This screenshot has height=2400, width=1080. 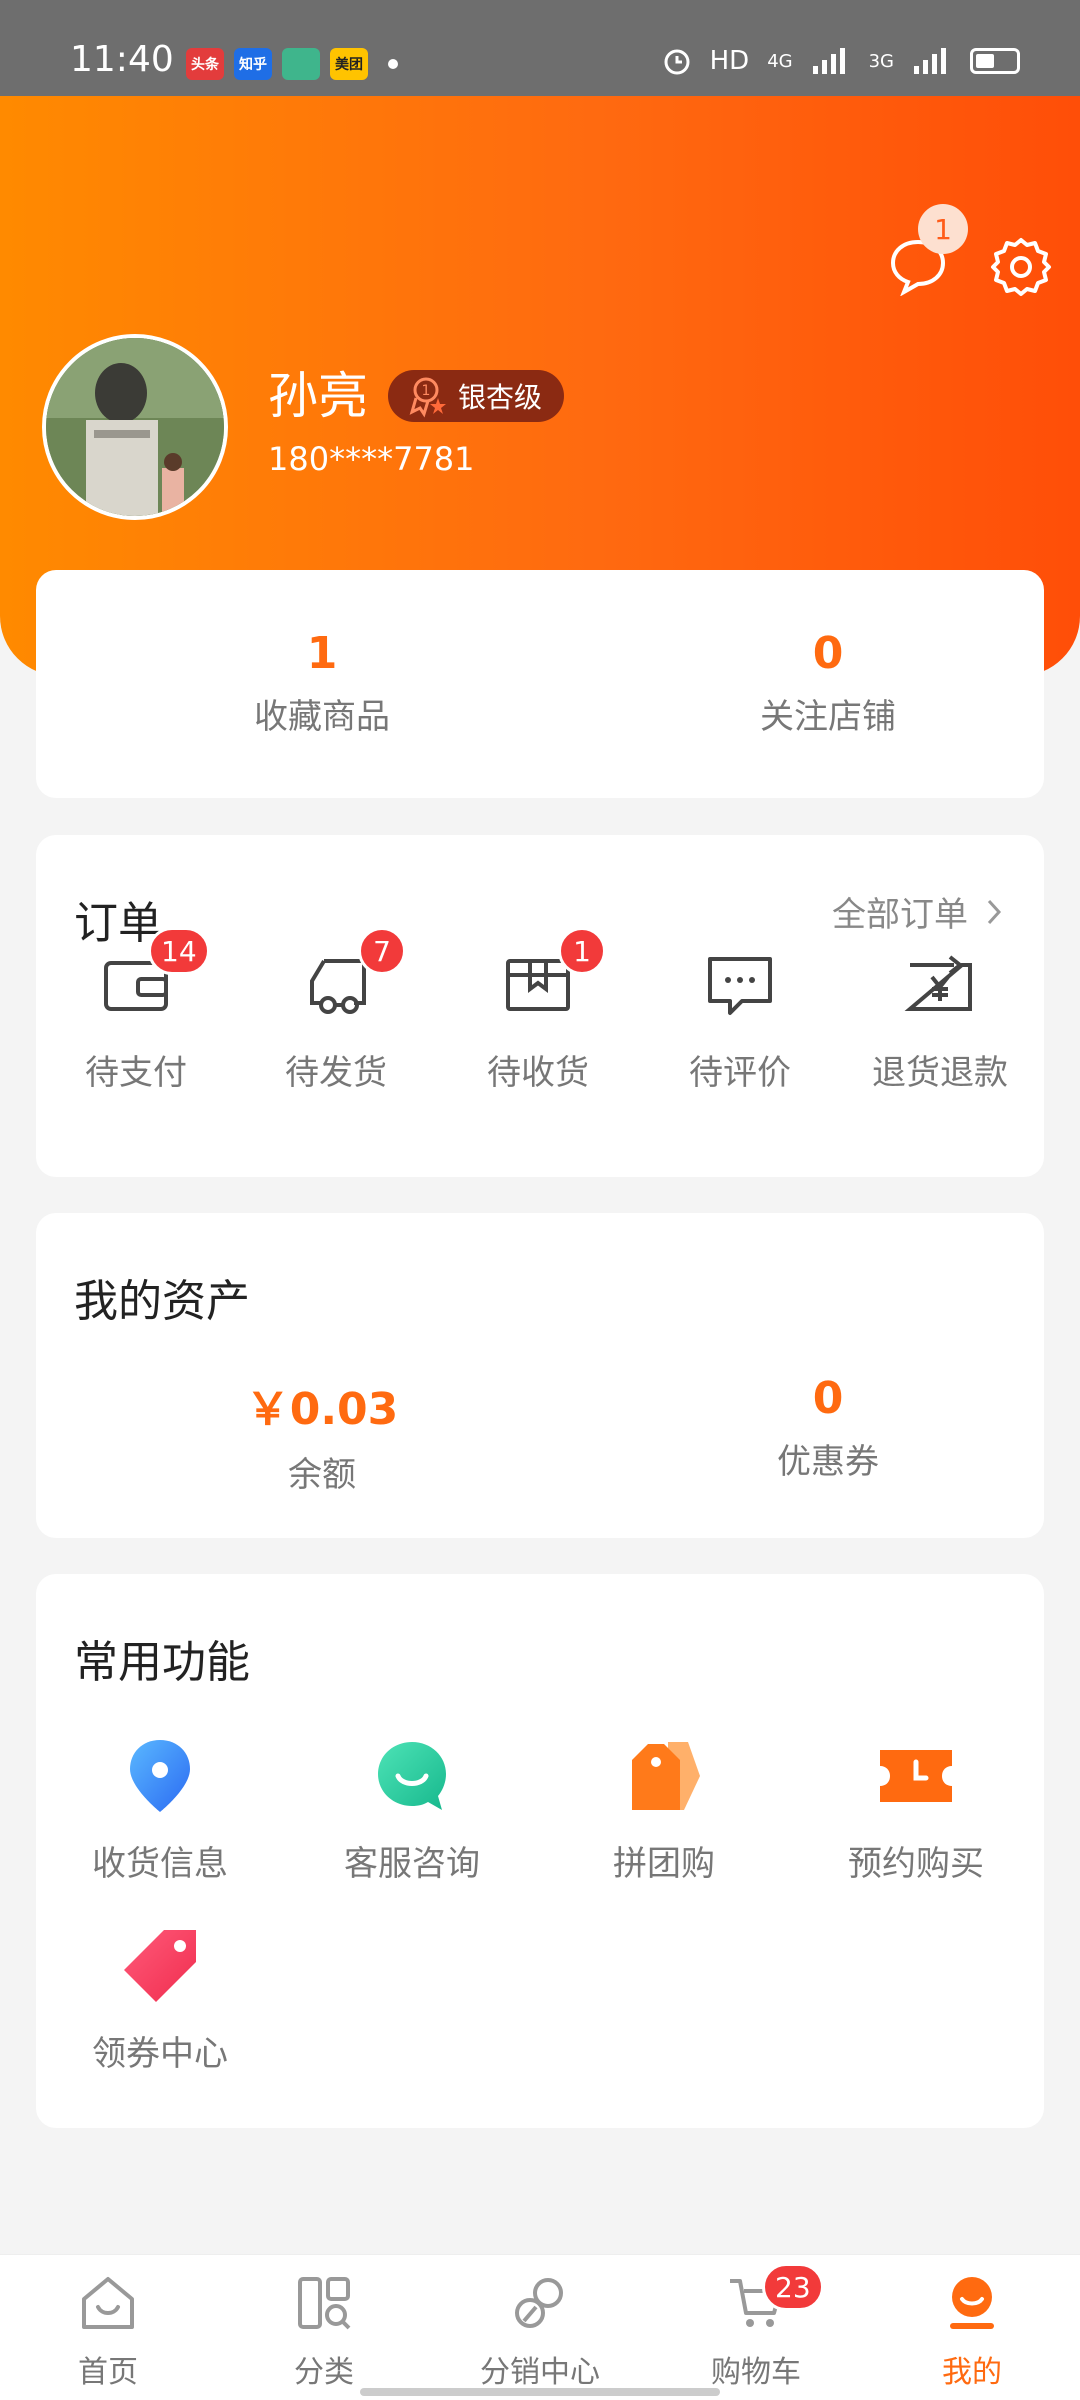 I want to click on toutiao-app-icon: 头条, so click(x=205, y=64).